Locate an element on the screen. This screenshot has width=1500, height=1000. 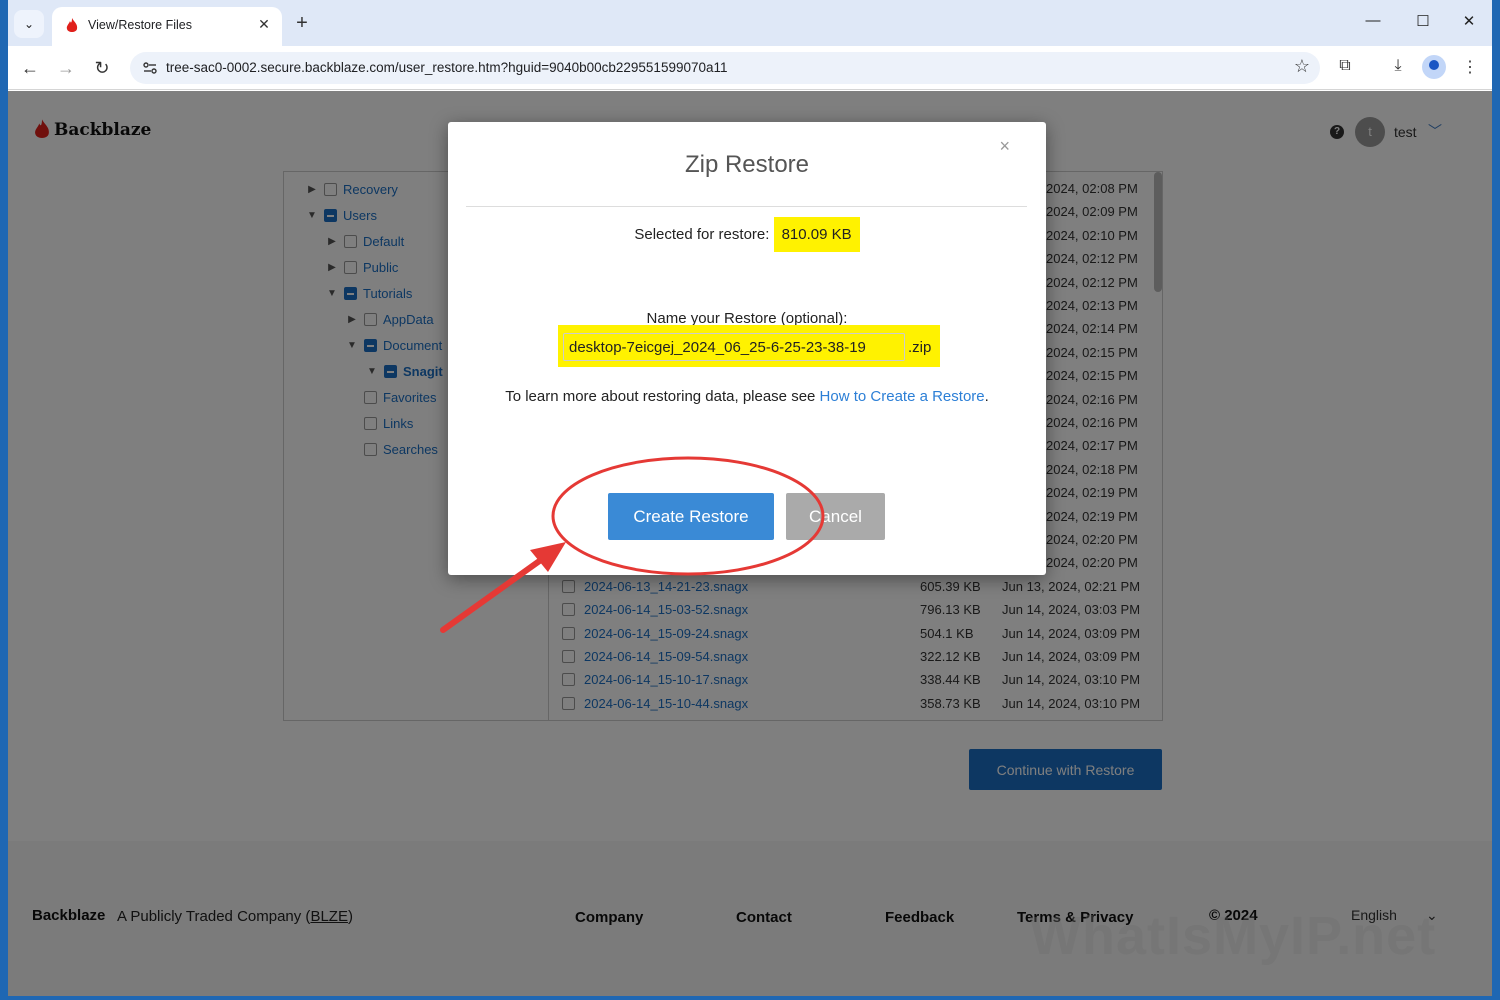
tab-search-button: ⌄ is located at coordinates (29, 24).